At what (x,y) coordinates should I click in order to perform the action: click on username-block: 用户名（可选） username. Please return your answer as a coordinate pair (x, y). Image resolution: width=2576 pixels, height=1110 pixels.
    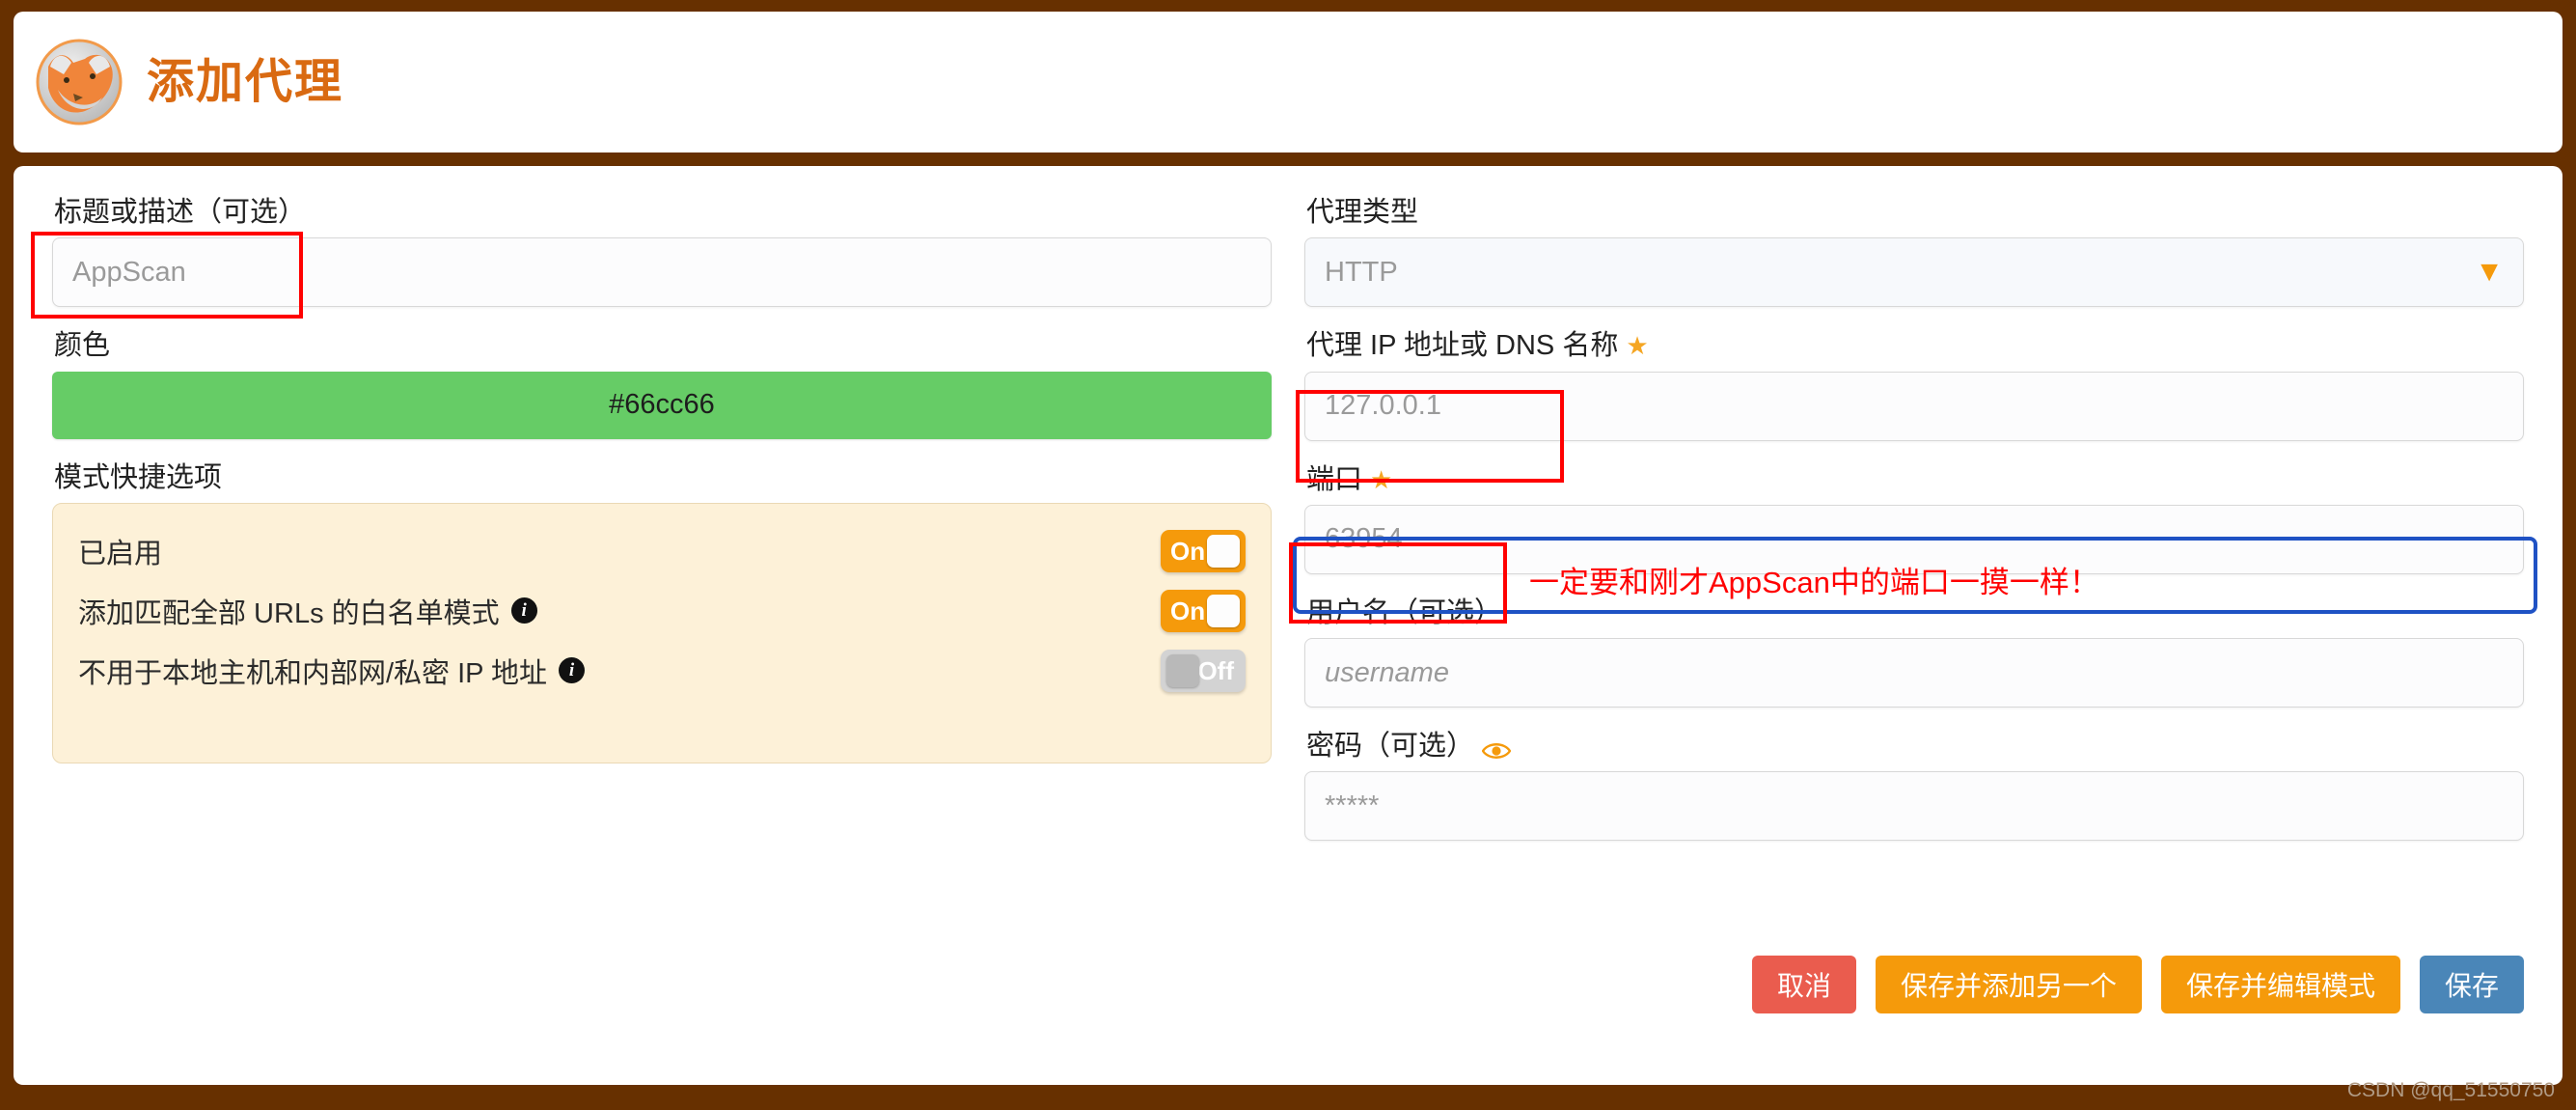
    Looking at the image, I should click on (1914, 652).